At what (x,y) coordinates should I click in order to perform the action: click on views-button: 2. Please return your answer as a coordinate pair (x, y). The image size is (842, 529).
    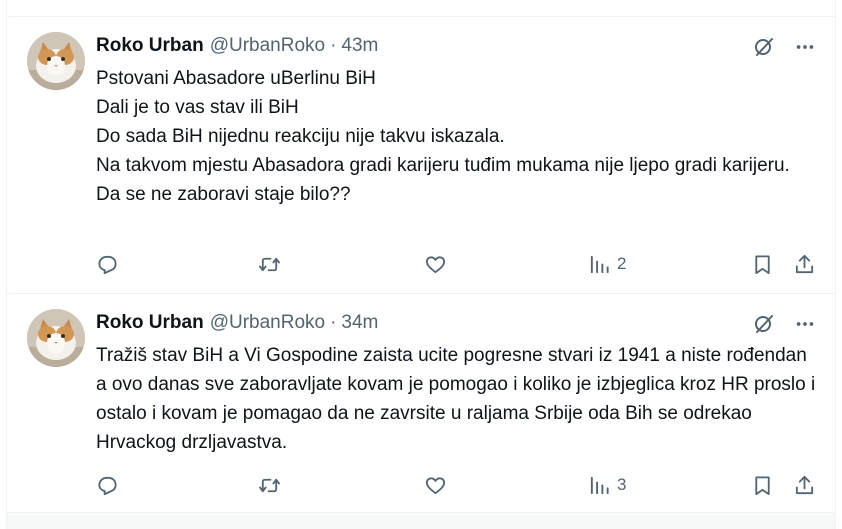
    Looking at the image, I should click on (607, 264).